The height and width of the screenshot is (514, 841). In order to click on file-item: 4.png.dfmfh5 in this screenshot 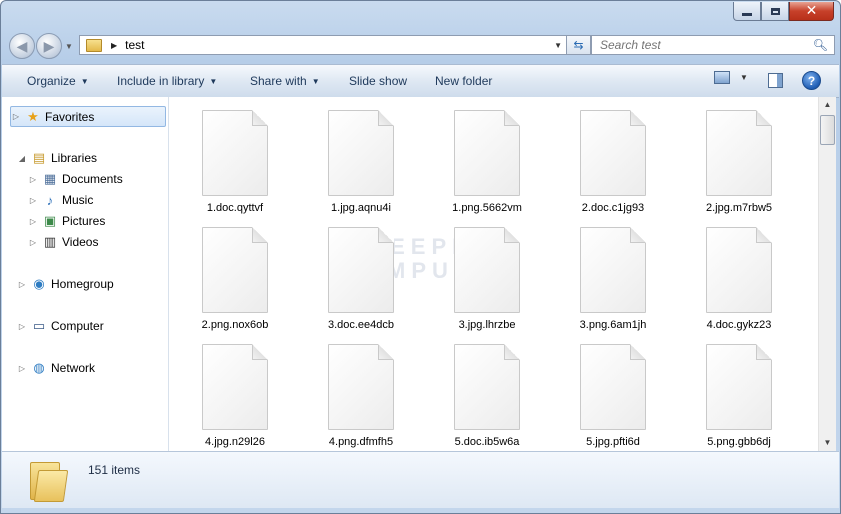, I will do `click(361, 396)`.